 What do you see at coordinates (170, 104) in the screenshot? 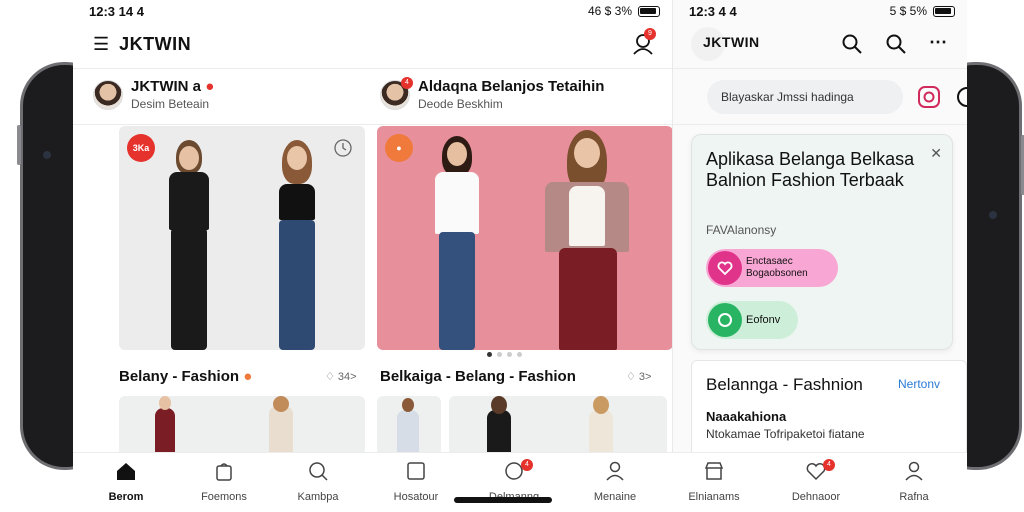
I see `story-subtitle: Desim Beteain` at bounding box center [170, 104].